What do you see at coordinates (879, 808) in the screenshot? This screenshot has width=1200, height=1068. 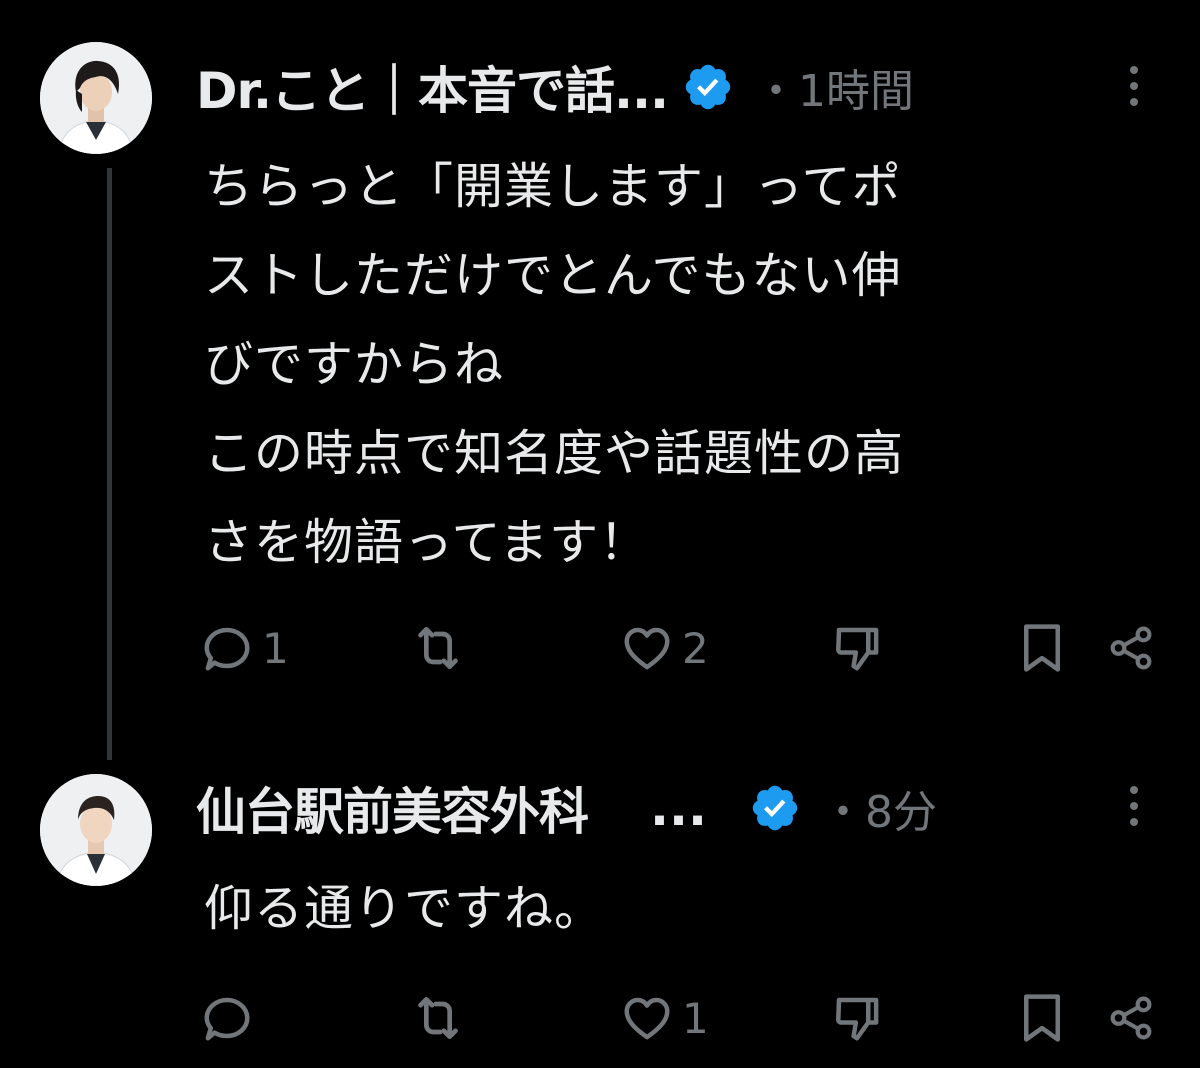 I see `post-time: ・8分` at bounding box center [879, 808].